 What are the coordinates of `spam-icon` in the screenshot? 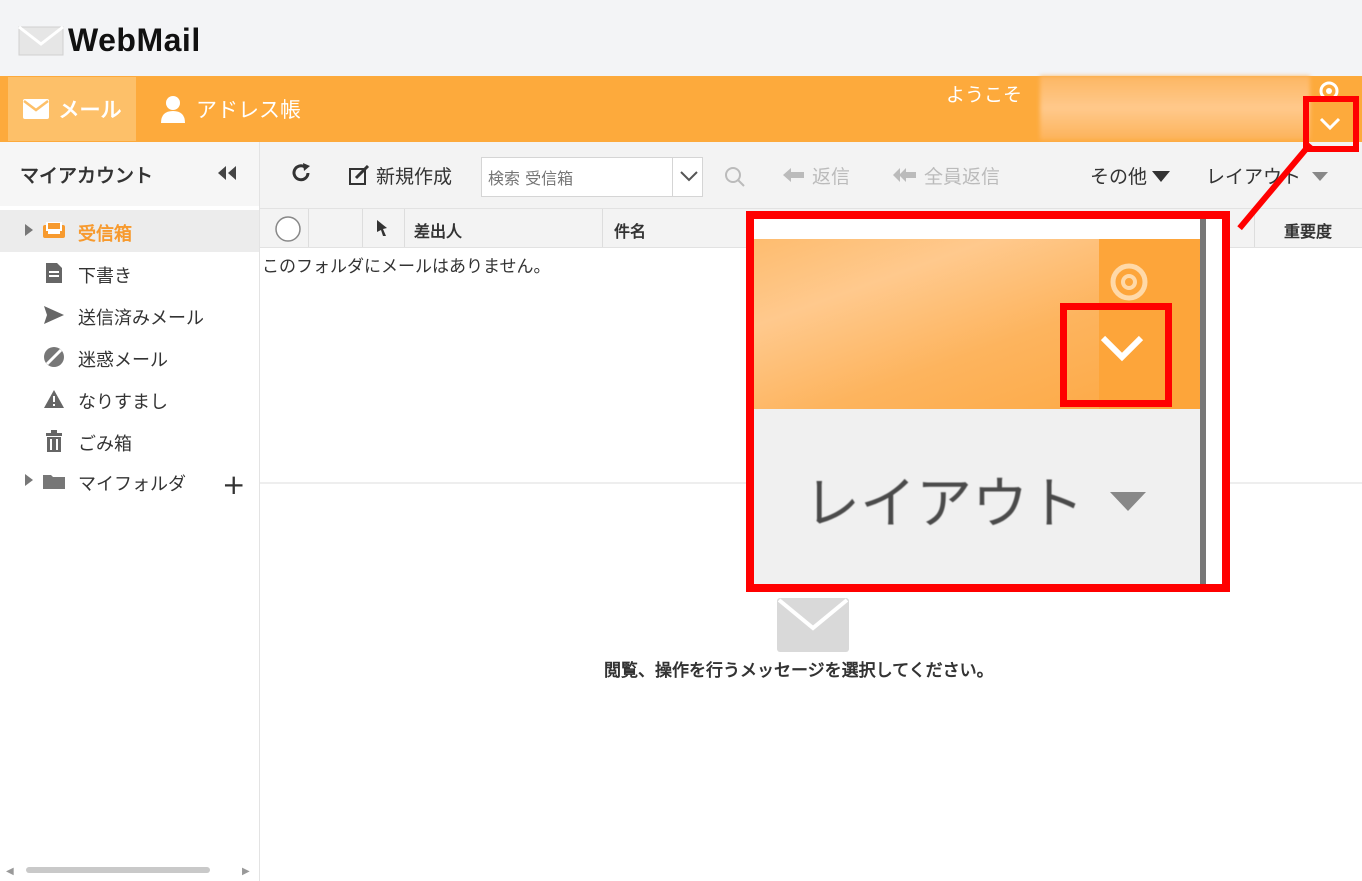 It's located at (54, 357).